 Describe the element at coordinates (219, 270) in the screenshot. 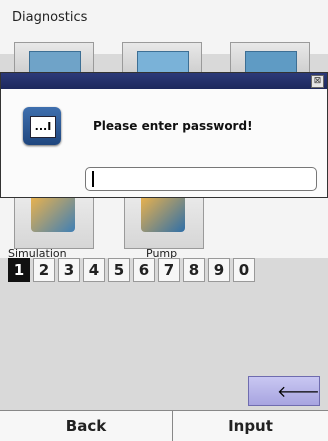

I see `key-9: 9` at that location.